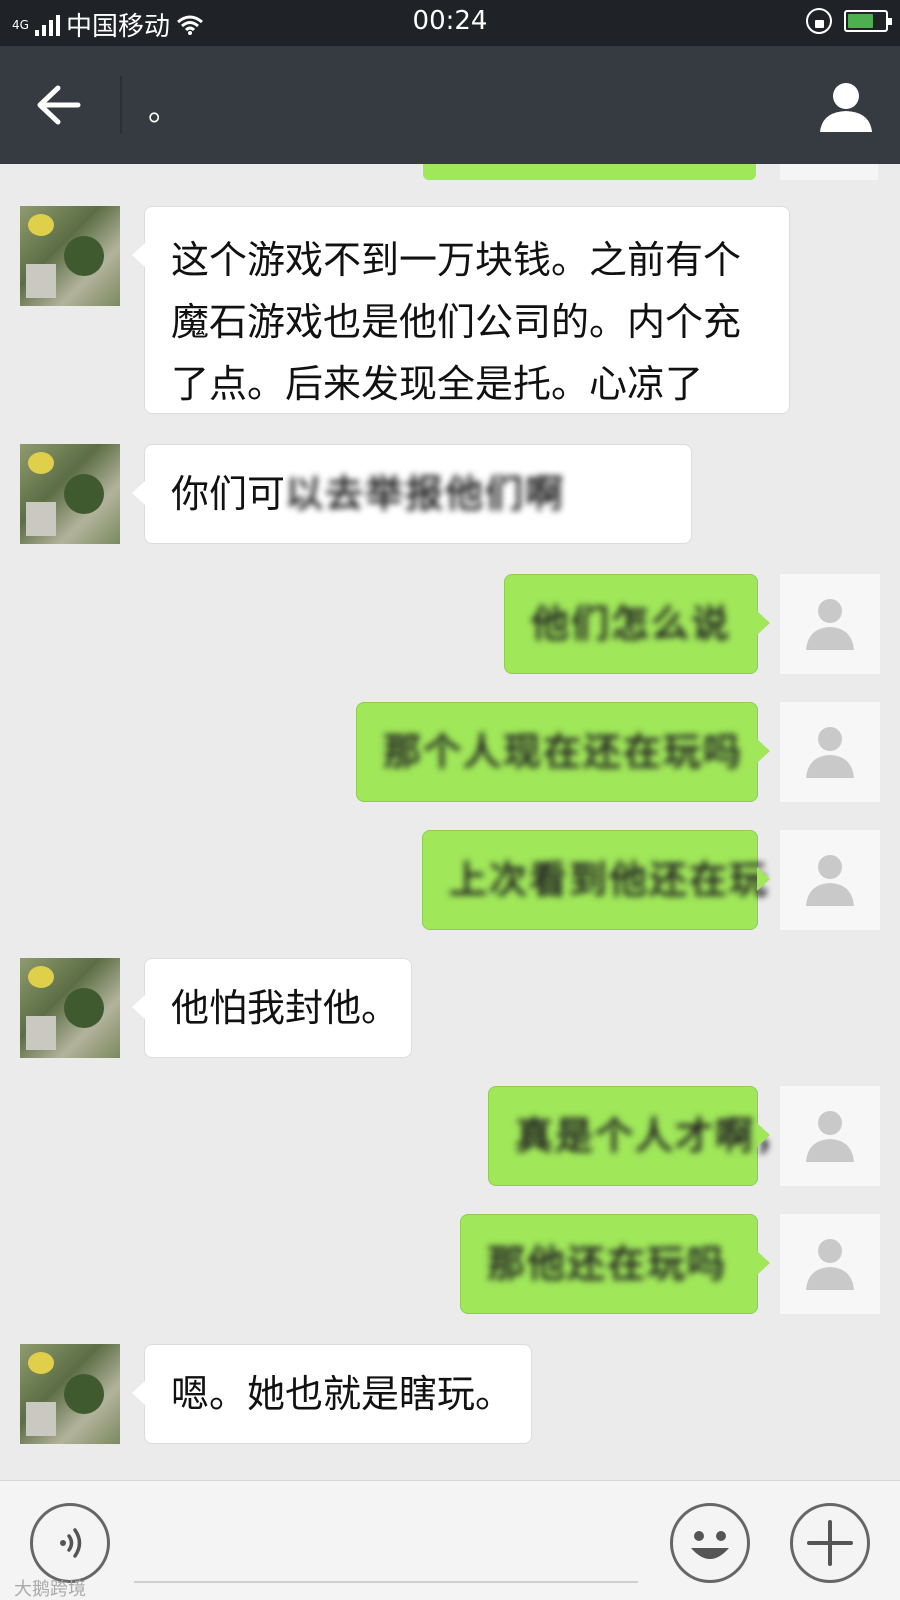 This screenshot has height=1600, width=900. I want to click on profile-icon, so click(846, 106).